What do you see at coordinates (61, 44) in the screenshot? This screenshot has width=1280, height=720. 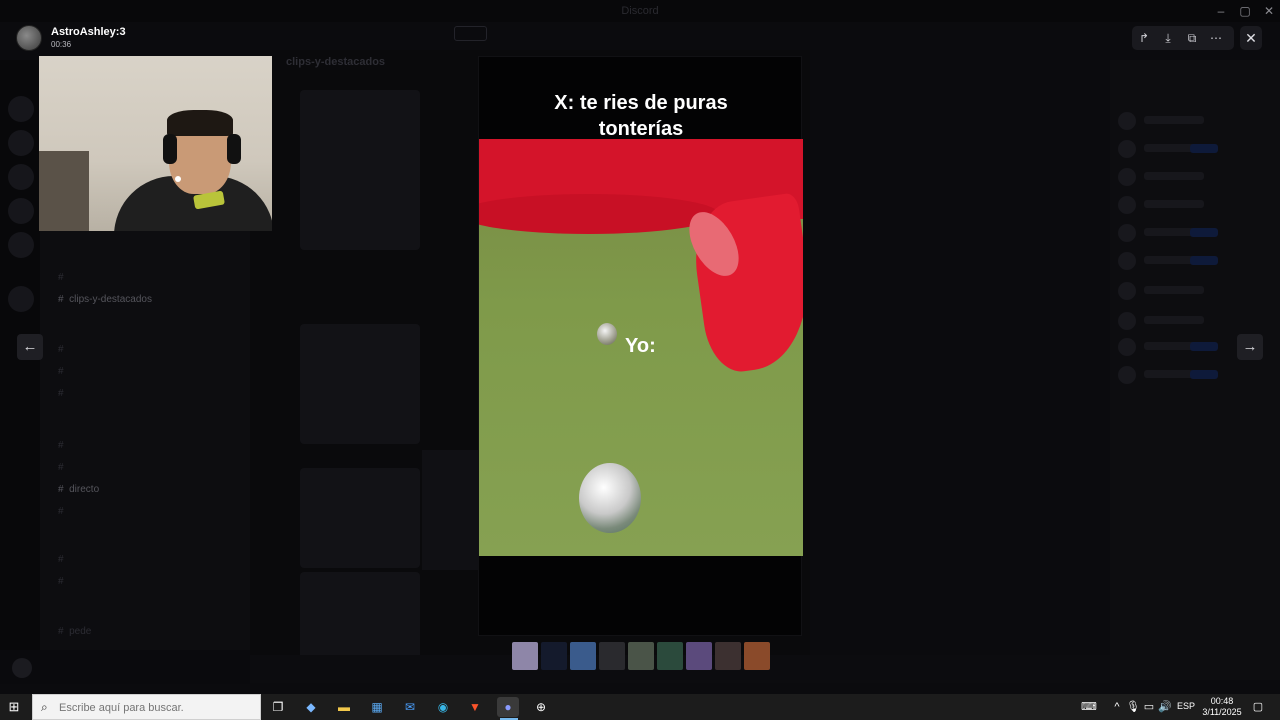 I see `uploader-timestamp: 00:36` at bounding box center [61, 44].